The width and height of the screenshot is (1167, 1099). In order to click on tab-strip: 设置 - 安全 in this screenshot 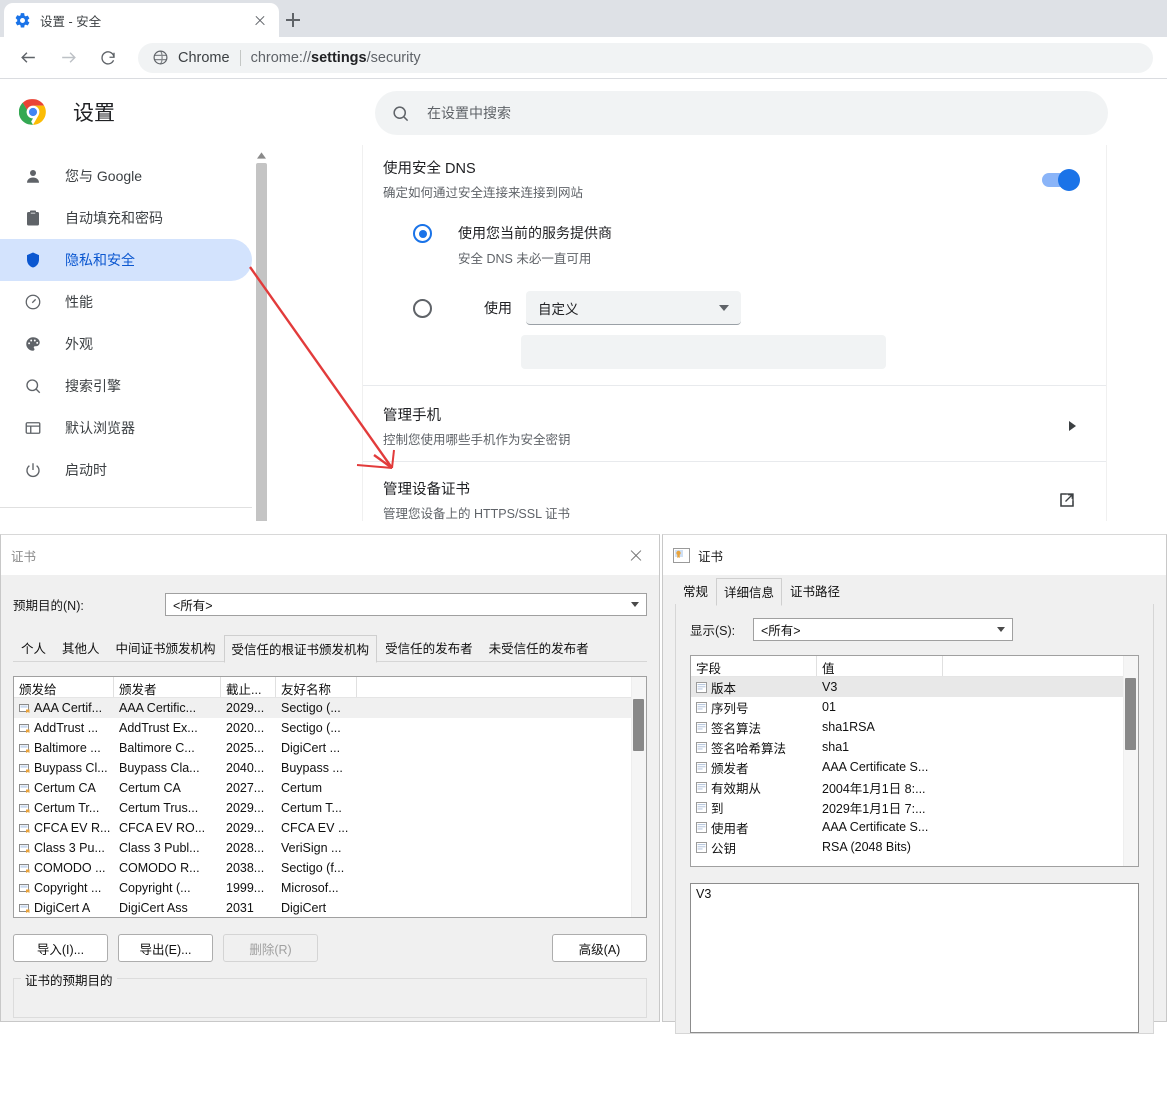, I will do `click(583, 18)`.